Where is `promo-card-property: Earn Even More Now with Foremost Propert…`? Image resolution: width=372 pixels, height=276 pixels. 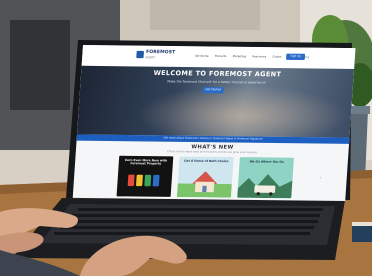 promo-card-property: Earn Even More Now with Foremost Propert… is located at coordinates (145, 176).